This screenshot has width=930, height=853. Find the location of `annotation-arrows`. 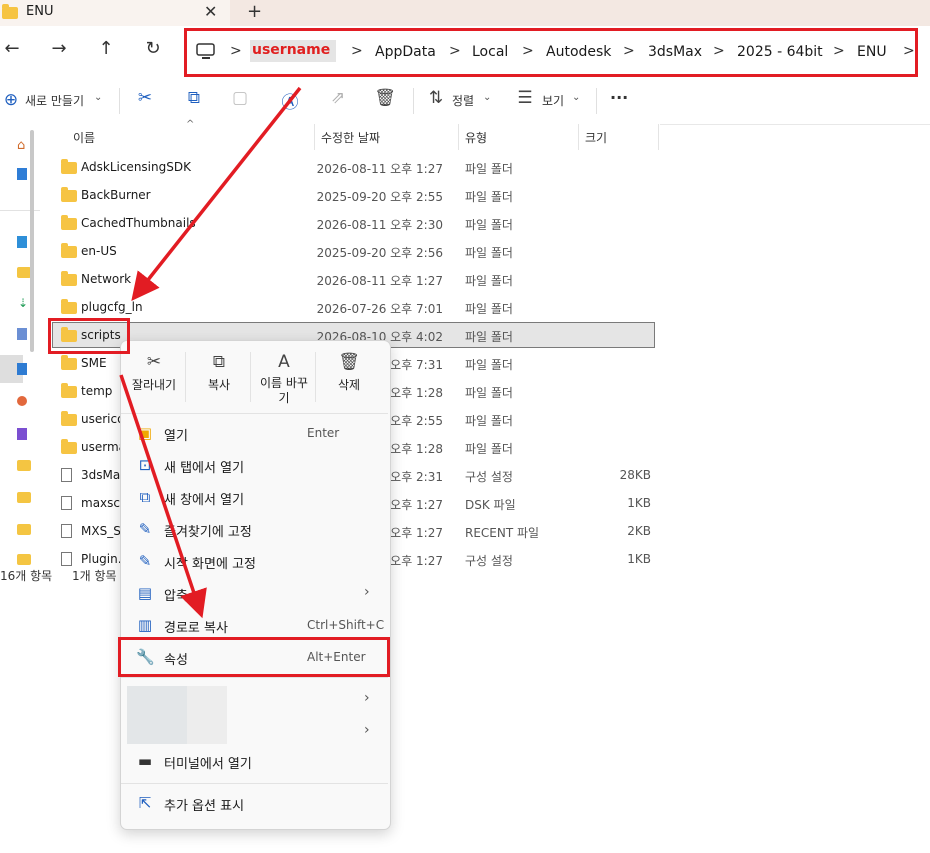

annotation-arrows is located at coordinates (210, 352).